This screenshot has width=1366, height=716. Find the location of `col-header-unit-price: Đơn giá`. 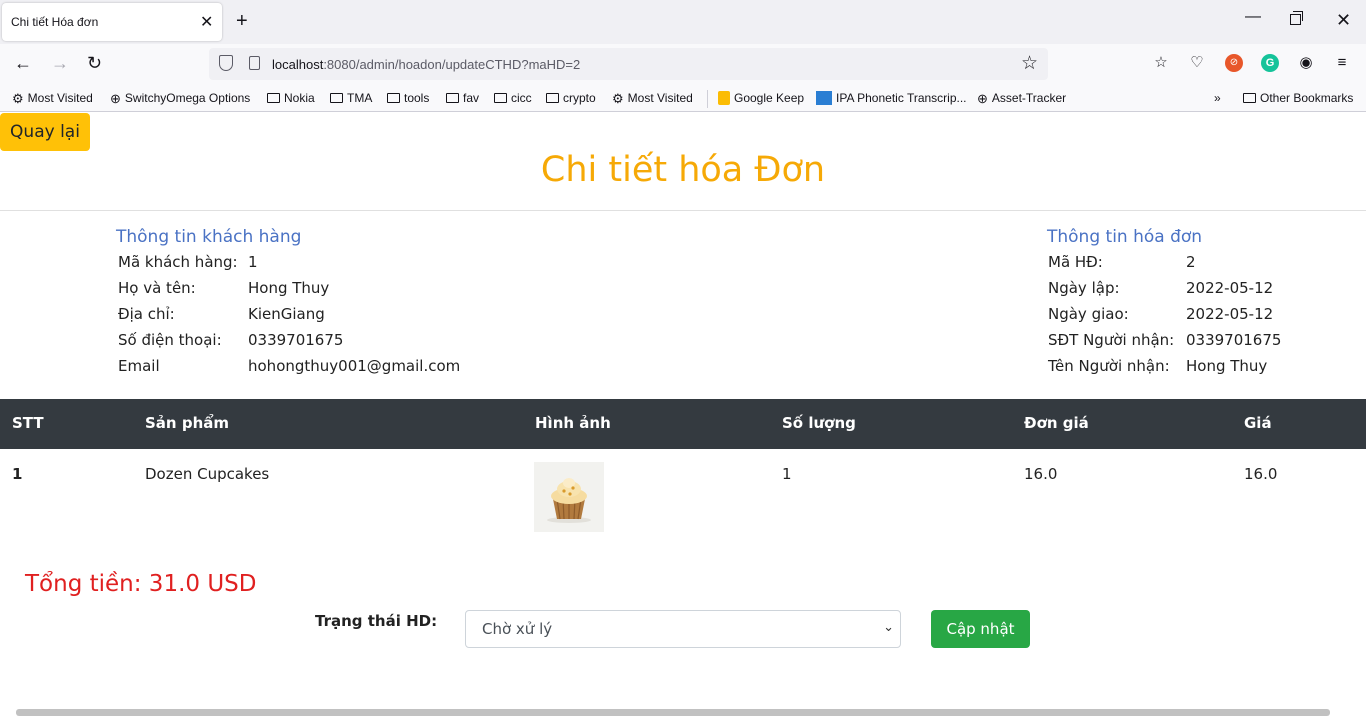

col-header-unit-price: Đơn giá is located at coordinates (1056, 423).